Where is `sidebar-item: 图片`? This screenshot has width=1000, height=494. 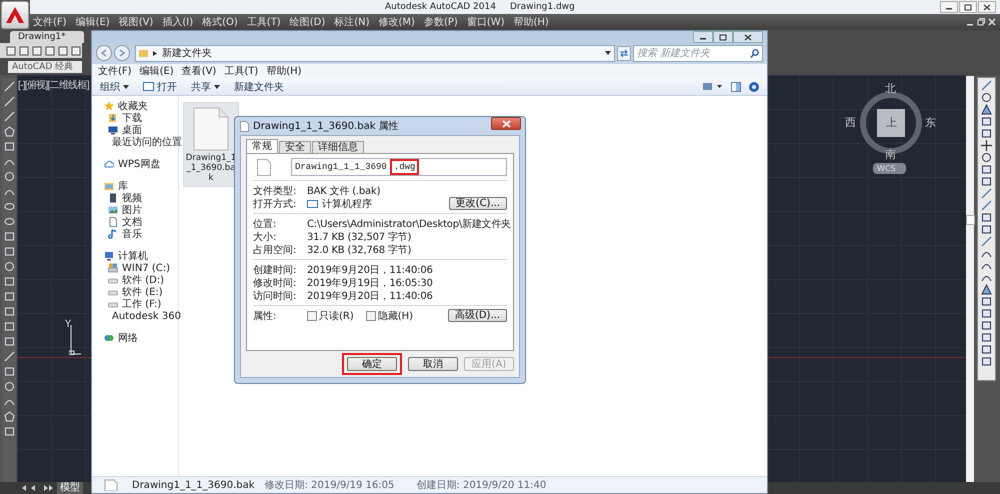
sidebar-item: 图片 is located at coordinates (135, 210).